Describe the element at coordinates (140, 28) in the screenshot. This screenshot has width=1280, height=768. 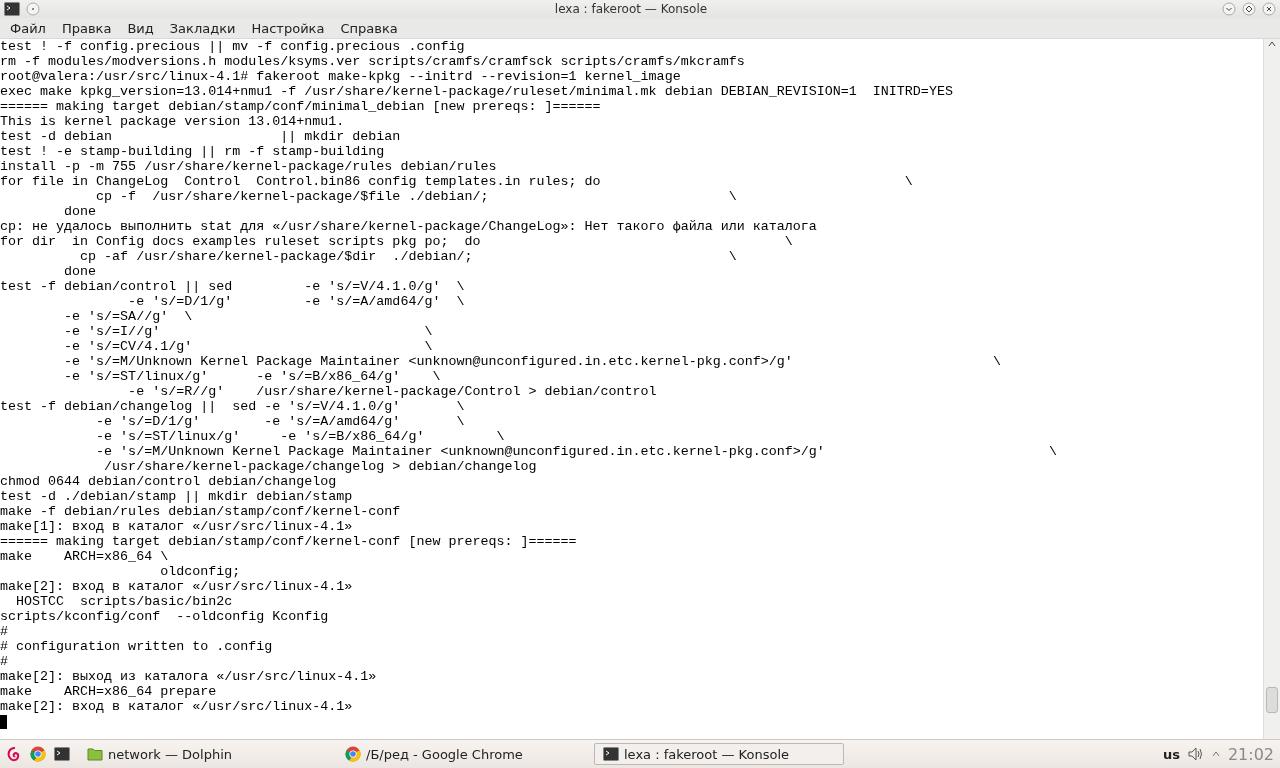
I see `menu-item: Вид` at that location.